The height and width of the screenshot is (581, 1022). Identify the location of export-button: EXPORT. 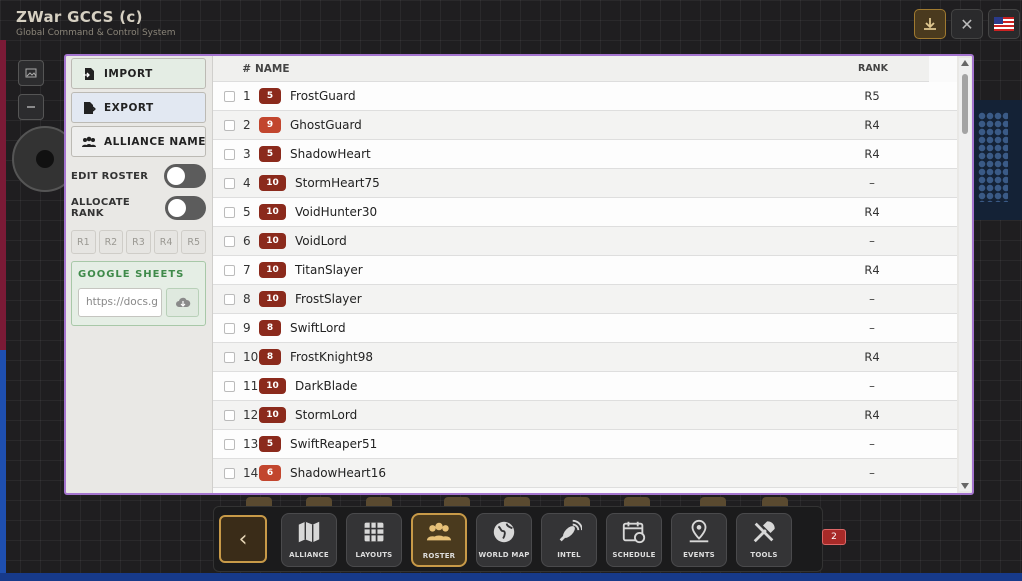
(138, 107).